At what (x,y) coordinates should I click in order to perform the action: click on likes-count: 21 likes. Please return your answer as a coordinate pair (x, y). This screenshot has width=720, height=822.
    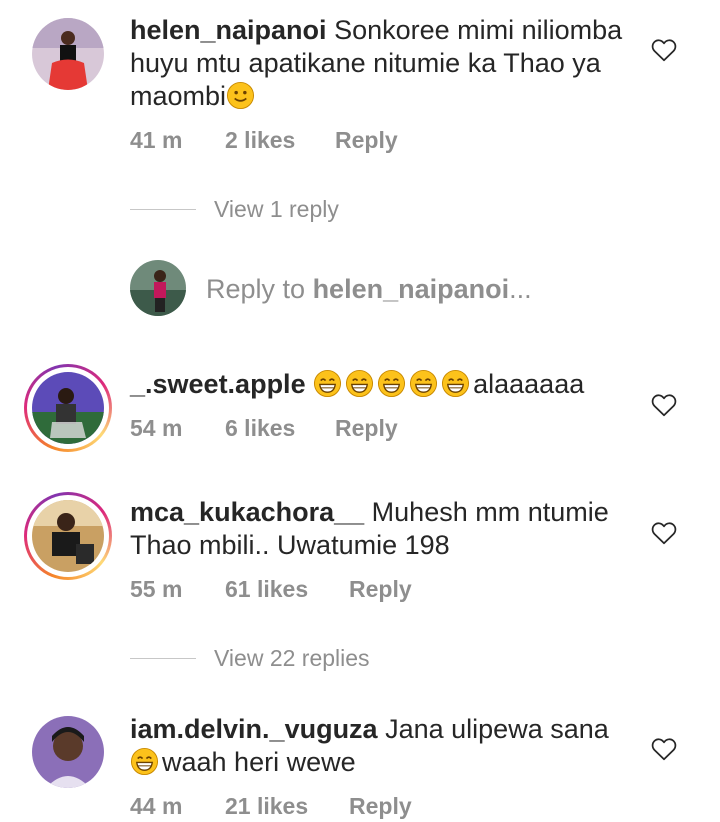
    Looking at the image, I should click on (266, 806).